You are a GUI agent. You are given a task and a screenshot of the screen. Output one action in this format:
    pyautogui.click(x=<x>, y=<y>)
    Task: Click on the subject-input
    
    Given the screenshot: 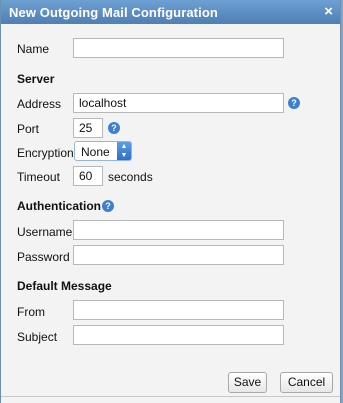 What is the action you would take?
    pyautogui.click(x=178, y=335)
    